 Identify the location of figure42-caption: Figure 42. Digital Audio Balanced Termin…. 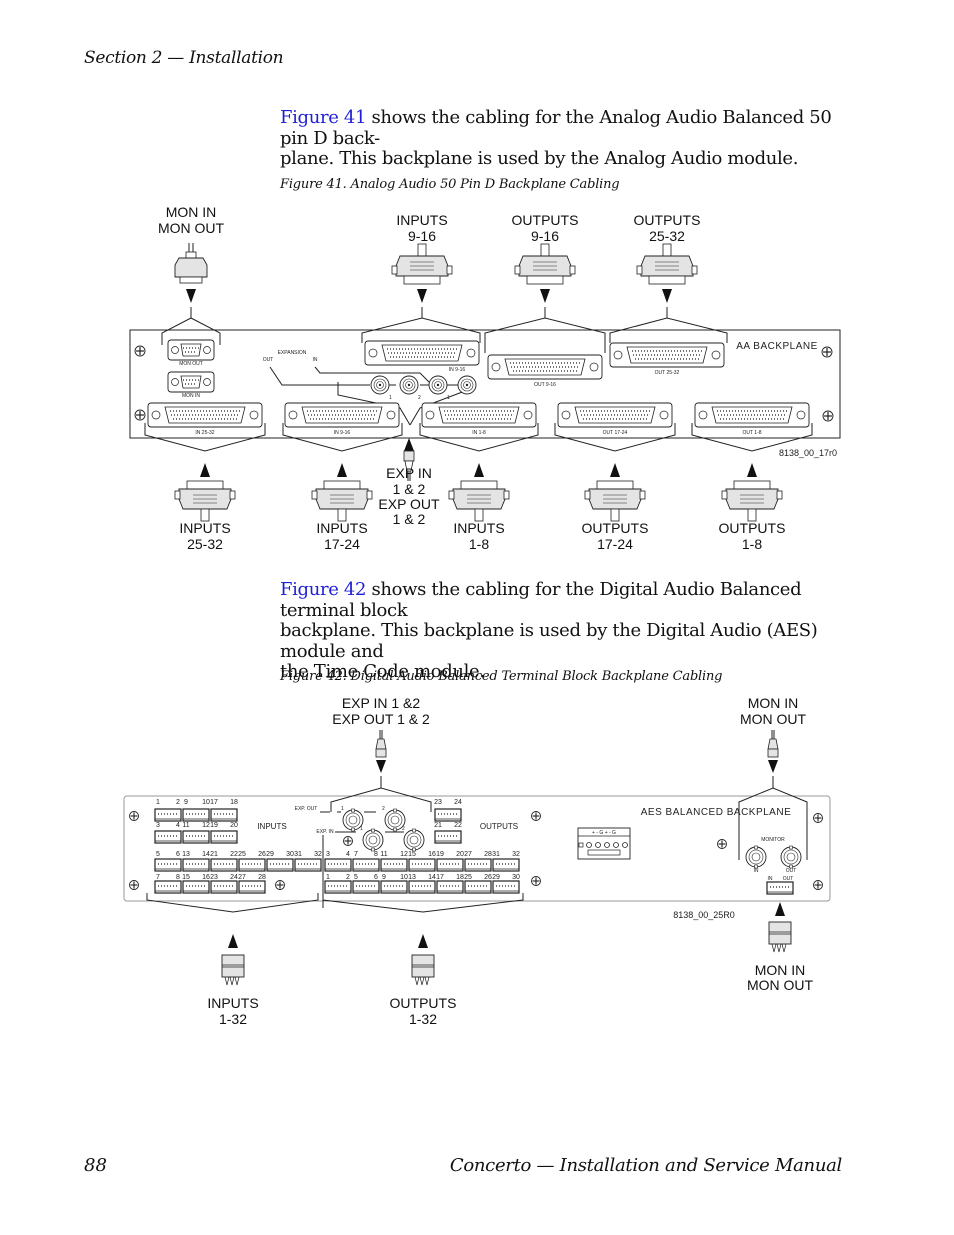
(501, 676).